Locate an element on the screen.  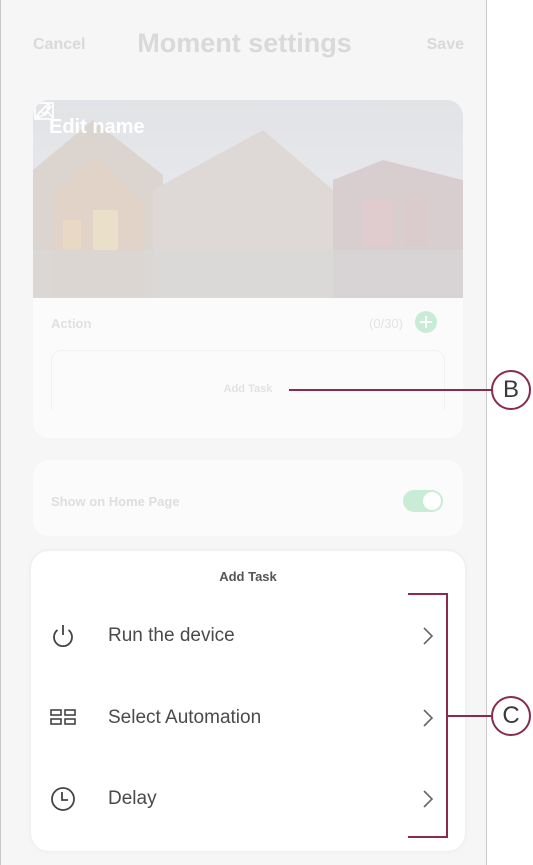
callout-c-bracket is located at coordinates (428, 715).